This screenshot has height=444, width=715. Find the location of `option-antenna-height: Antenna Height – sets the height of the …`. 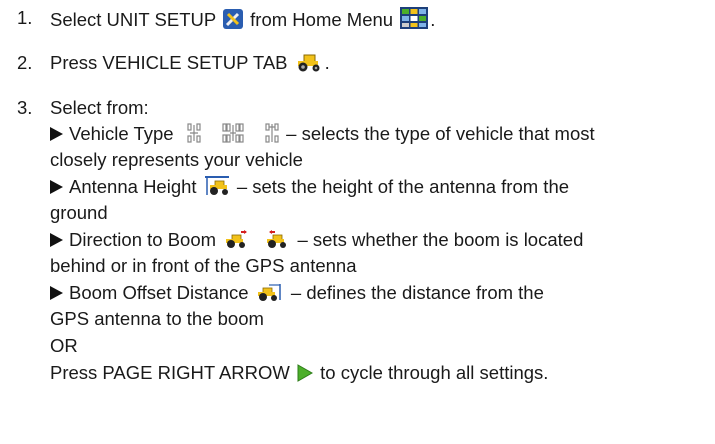

option-antenna-height: Antenna Height – sets the height of the … is located at coordinates (309, 187).